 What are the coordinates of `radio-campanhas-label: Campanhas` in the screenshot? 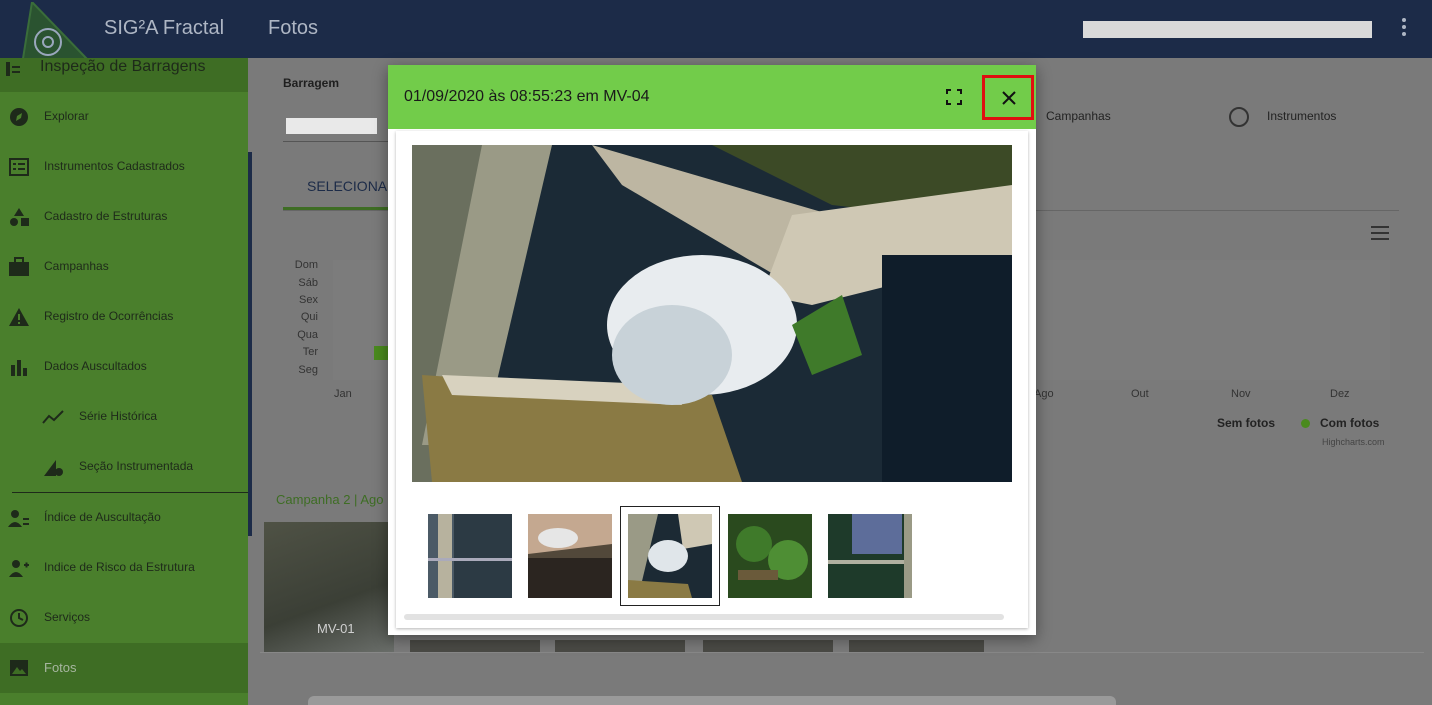 It's located at (1078, 116).